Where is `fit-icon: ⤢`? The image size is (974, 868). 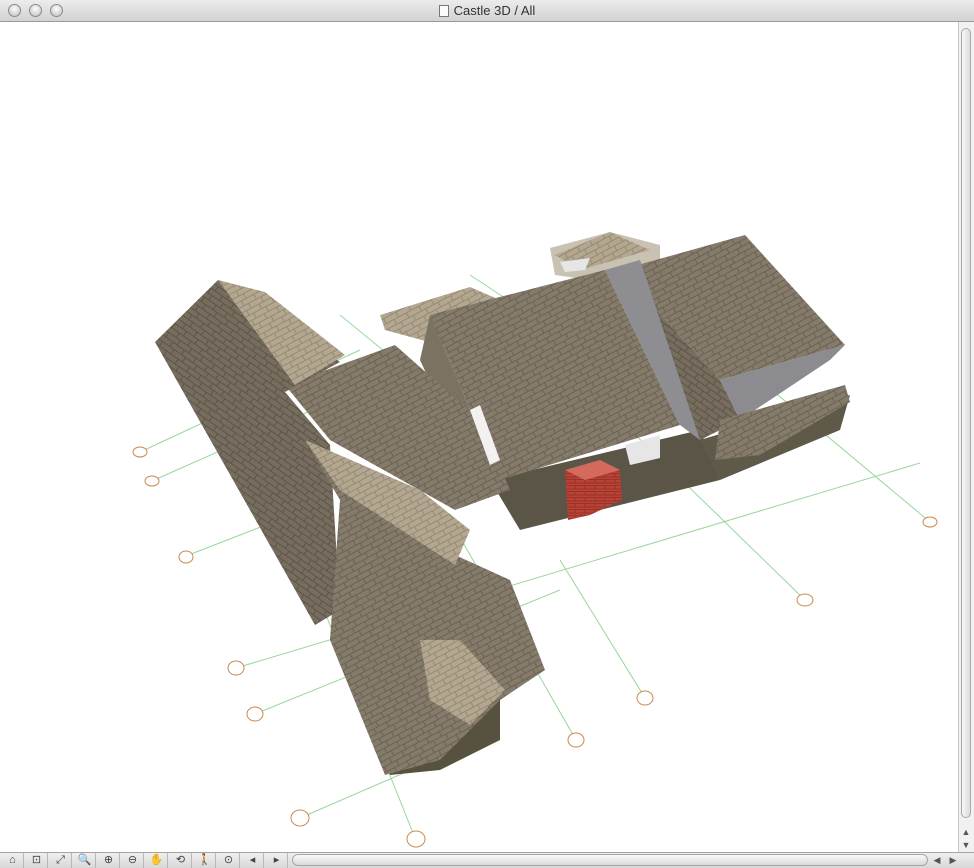
fit-icon: ⤢ is located at coordinates (61, 860).